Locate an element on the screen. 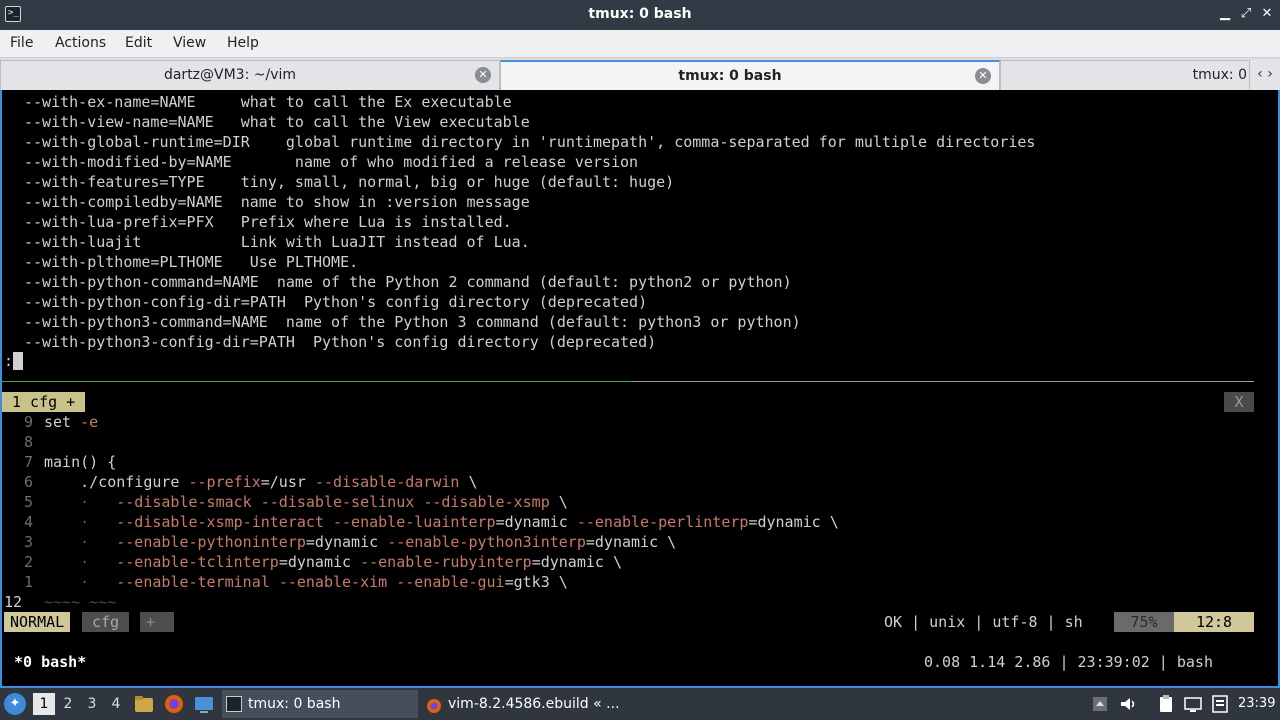 Image resolution: width=1280 pixels, height=720 pixels. taskbar-clock: 23:39 is located at coordinates (1256, 704).